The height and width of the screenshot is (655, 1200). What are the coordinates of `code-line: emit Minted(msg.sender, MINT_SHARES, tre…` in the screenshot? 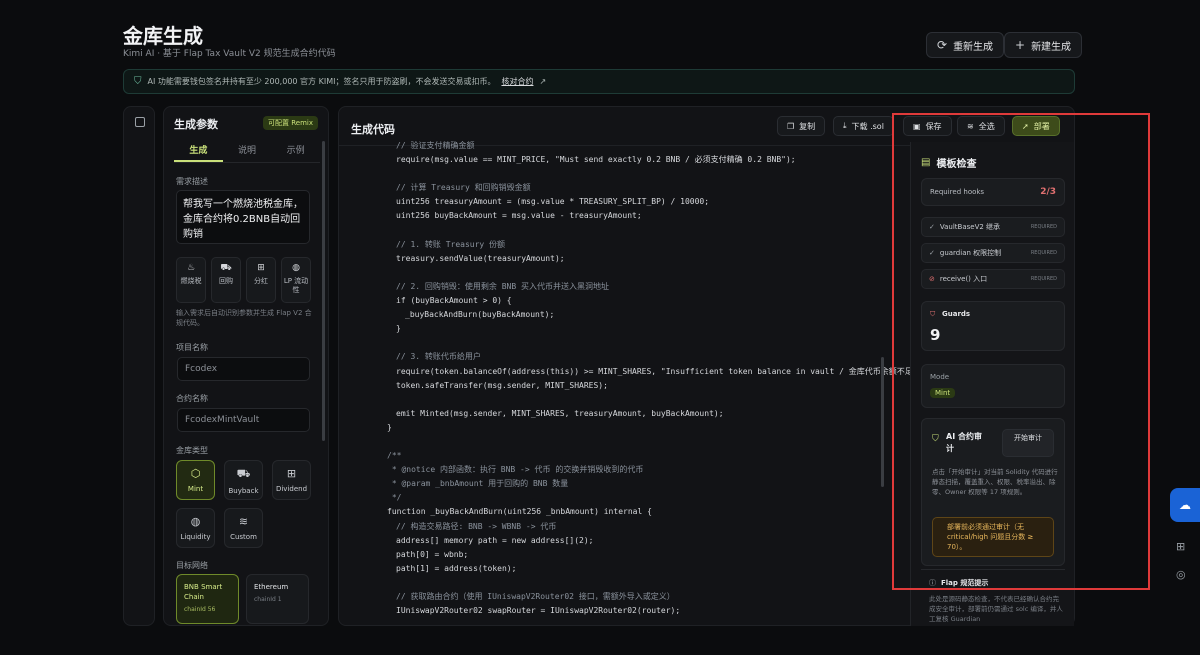 It's located at (560, 413).